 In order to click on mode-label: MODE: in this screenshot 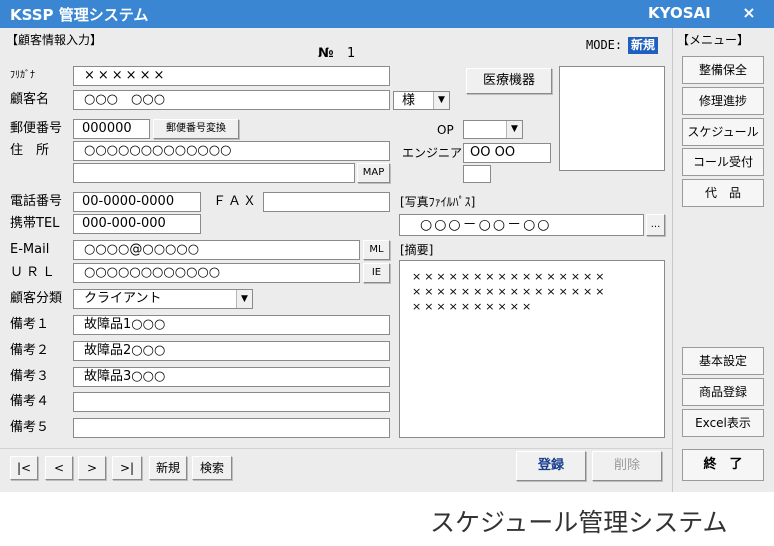, I will do `click(604, 45)`.